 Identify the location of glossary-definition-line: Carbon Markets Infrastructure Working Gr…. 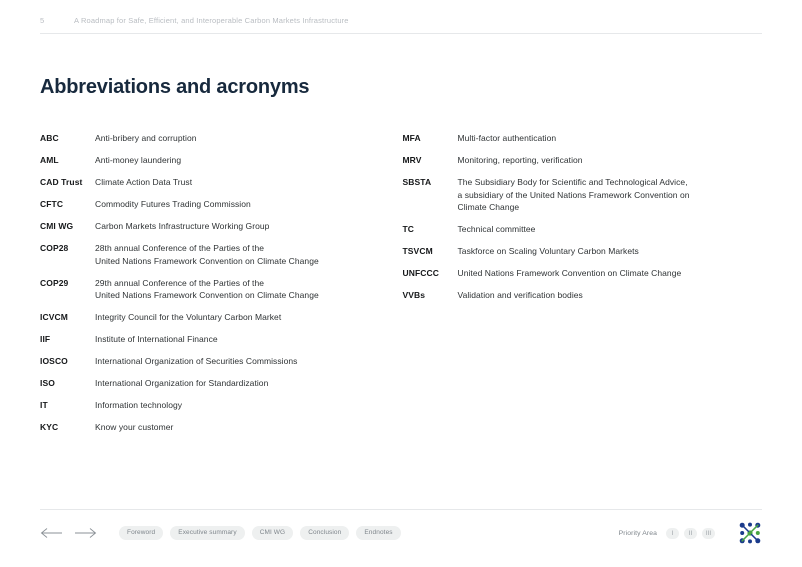
(182, 226).